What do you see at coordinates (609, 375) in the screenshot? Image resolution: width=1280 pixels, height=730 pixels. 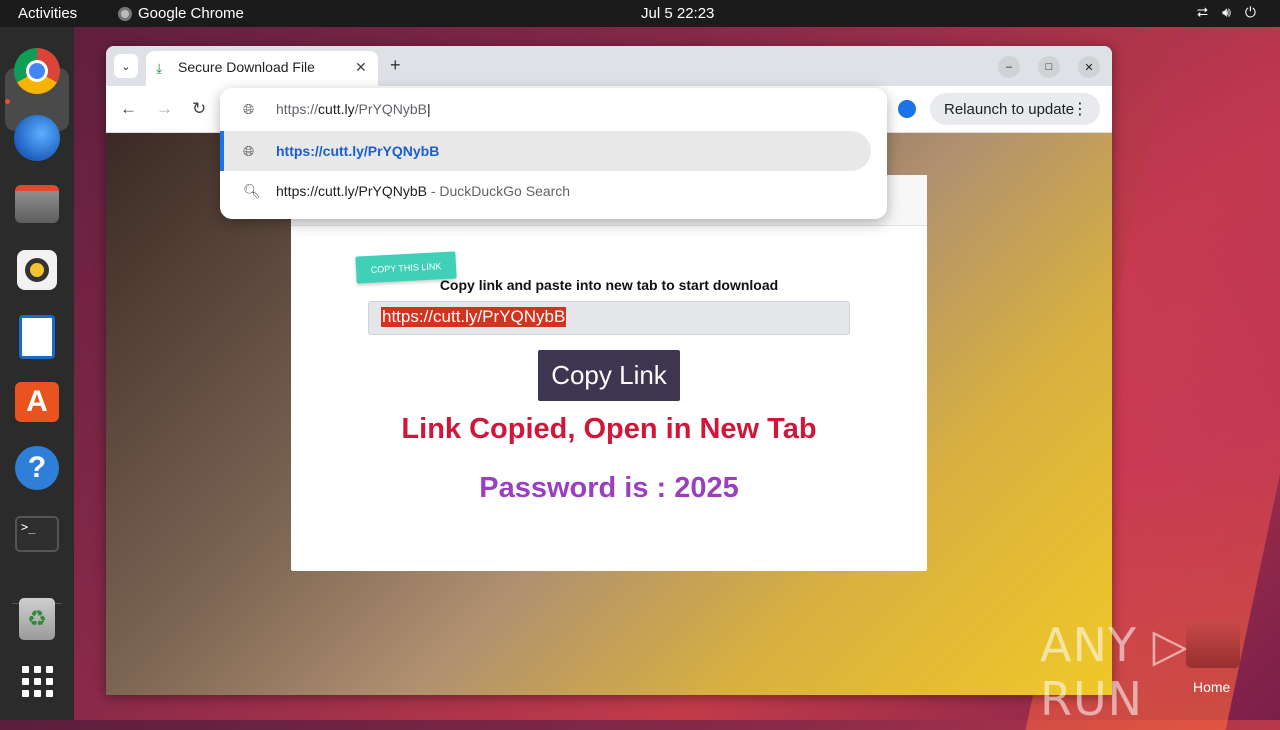 I see `copy-link-button: Copy Link` at bounding box center [609, 375].